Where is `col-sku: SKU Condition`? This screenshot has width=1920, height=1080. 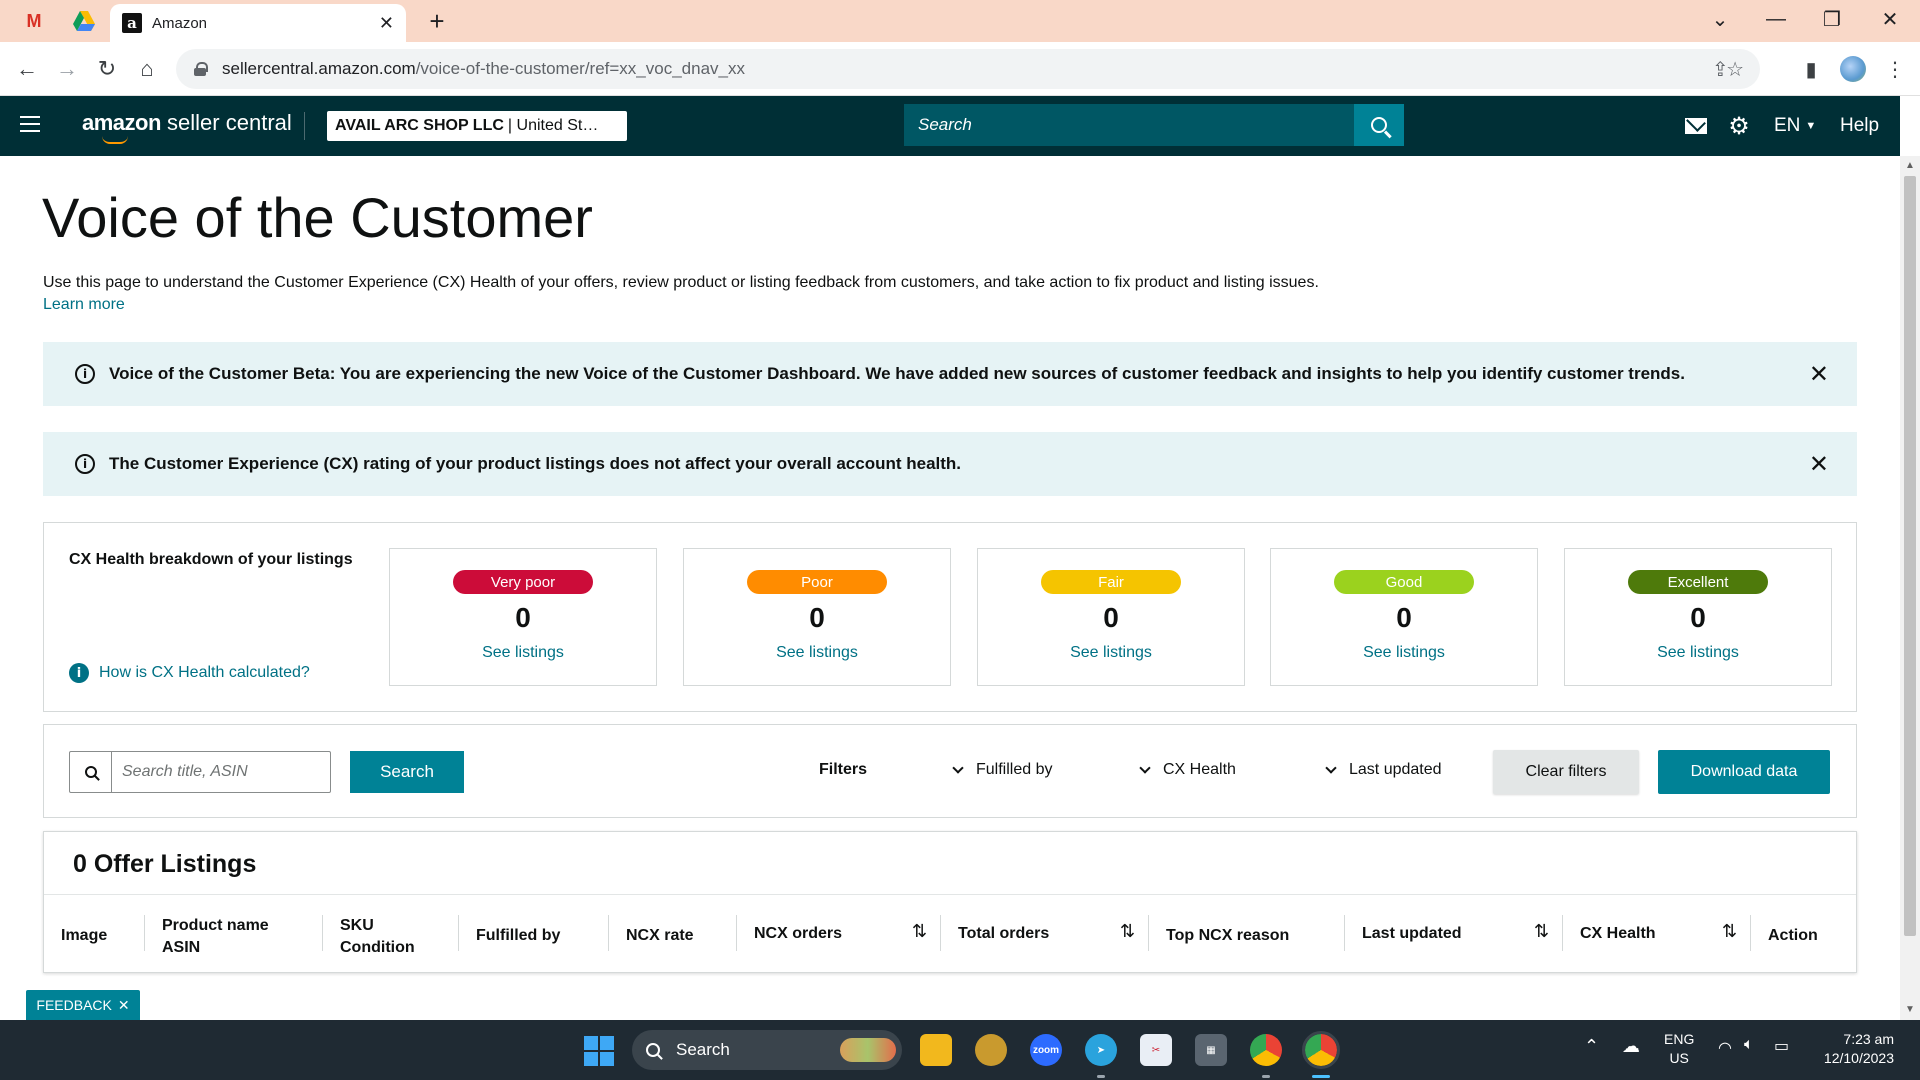 col-sku: SKU Condition is located at coordinates (377, 937).